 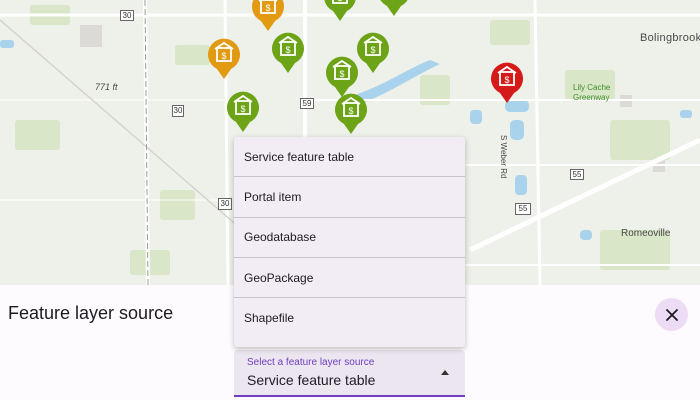 What do you see at coordinates (91, 313) in the screenshot?
I see `panel-title: Feature layer source` at bounding box center [91, 313].